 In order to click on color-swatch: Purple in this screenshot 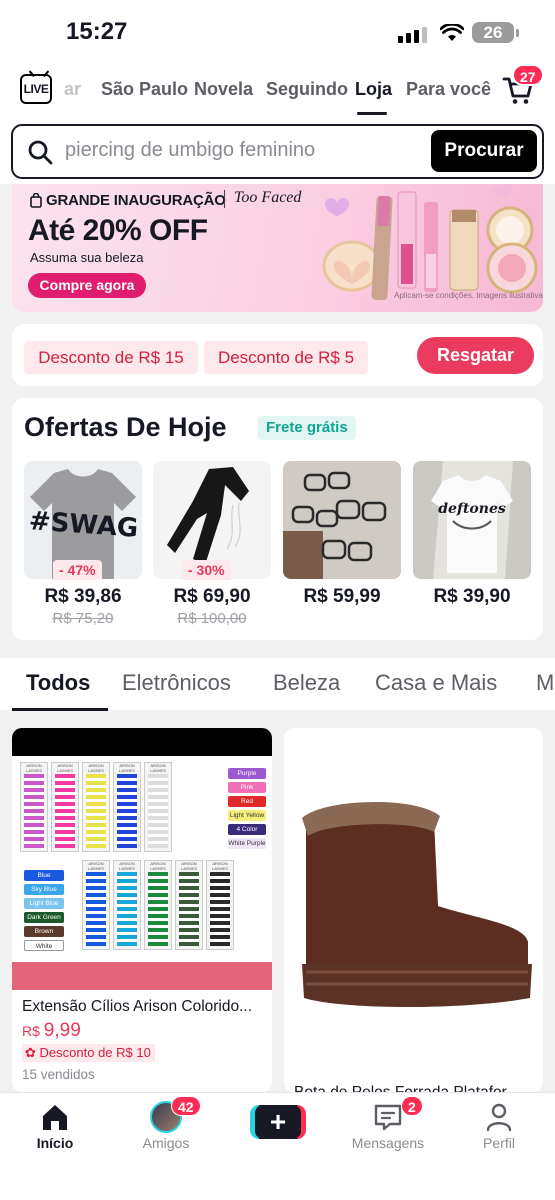, I will do `click(247, 773)`.